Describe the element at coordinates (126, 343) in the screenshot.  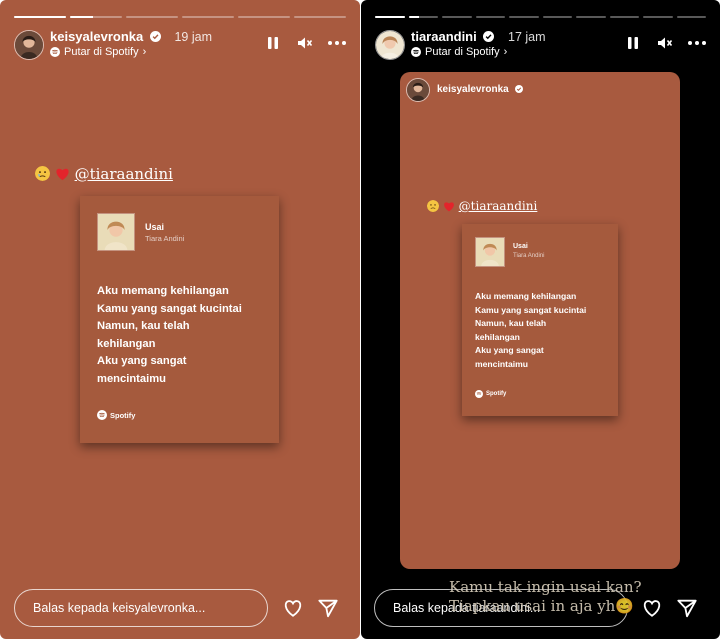
I see `lyric-line: kehilangan` at that location.